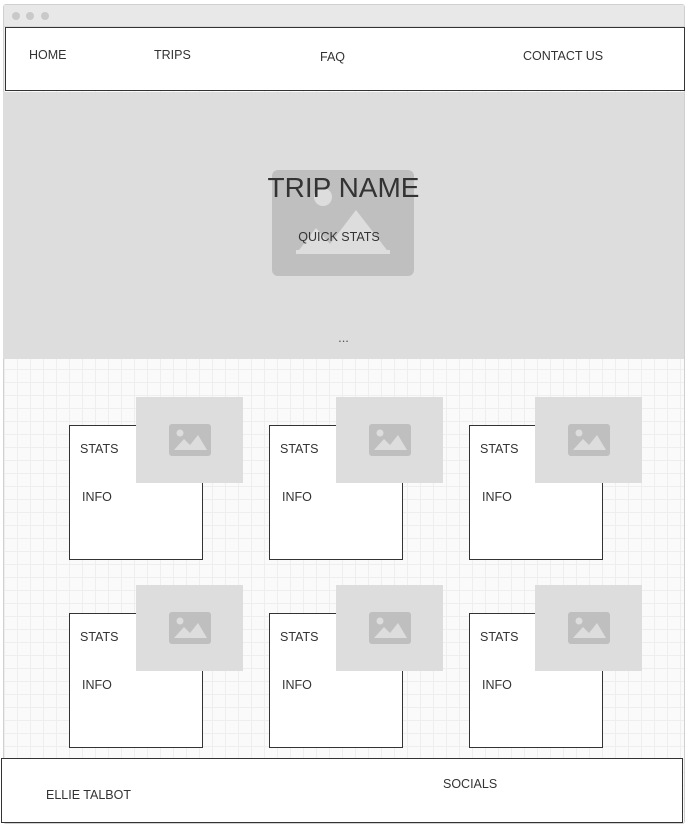  I want to click on footer-socials-link: SOCIALS, so click(470, 784).